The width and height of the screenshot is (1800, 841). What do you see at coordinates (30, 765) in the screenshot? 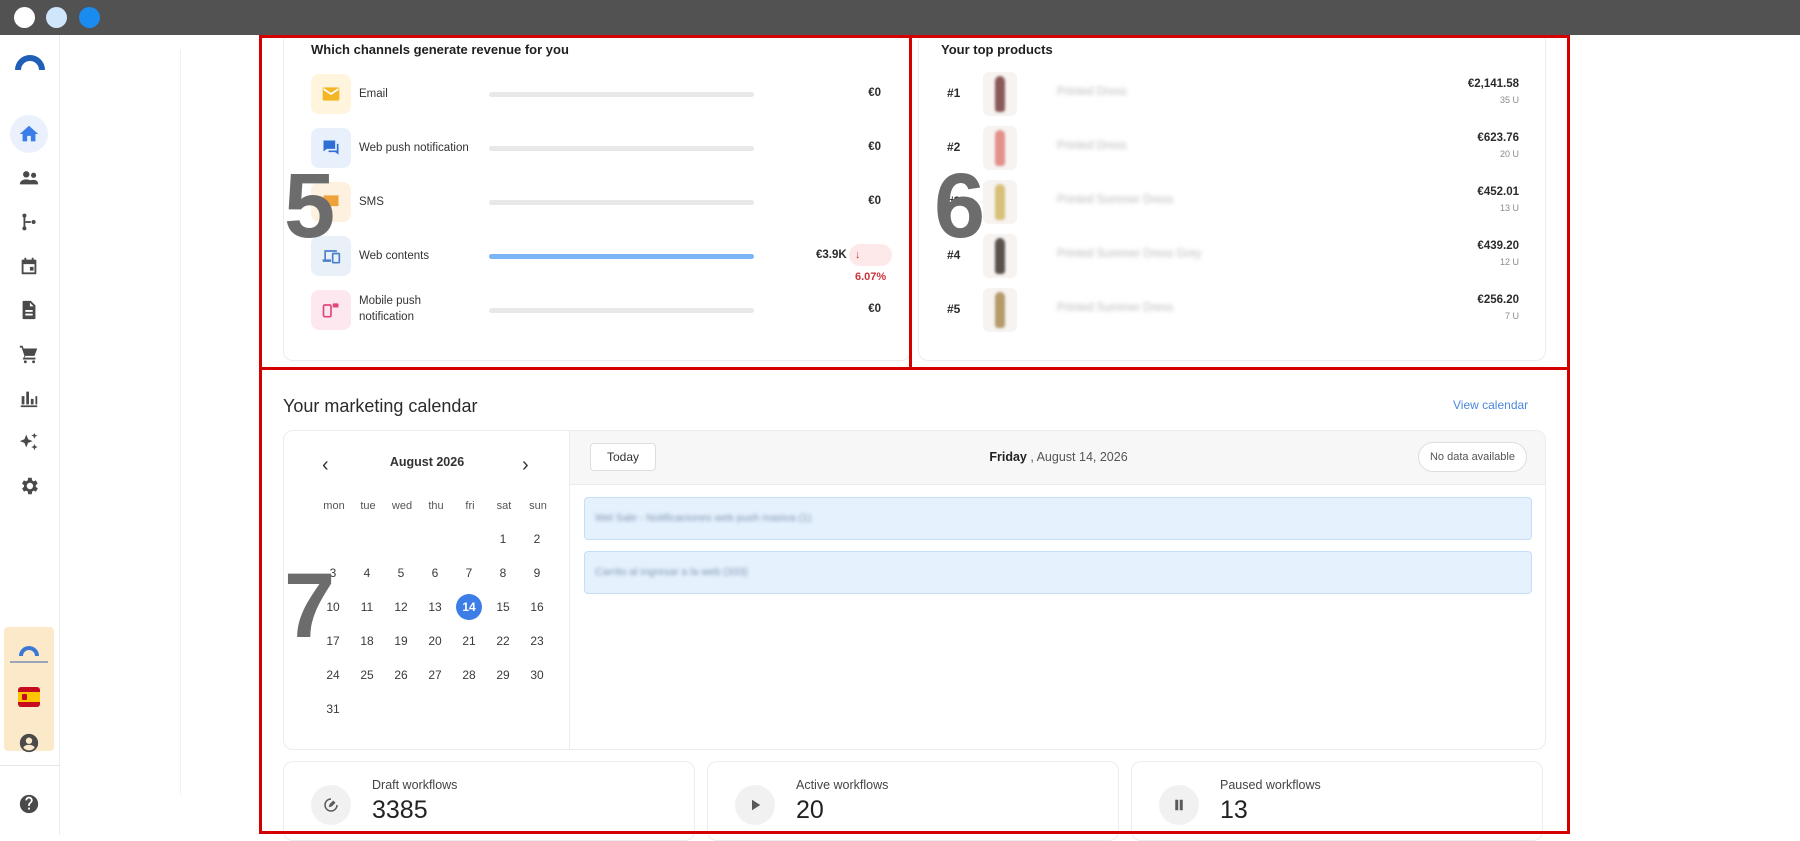
I see `sidebar-divider` at bounding box center [30, 765].